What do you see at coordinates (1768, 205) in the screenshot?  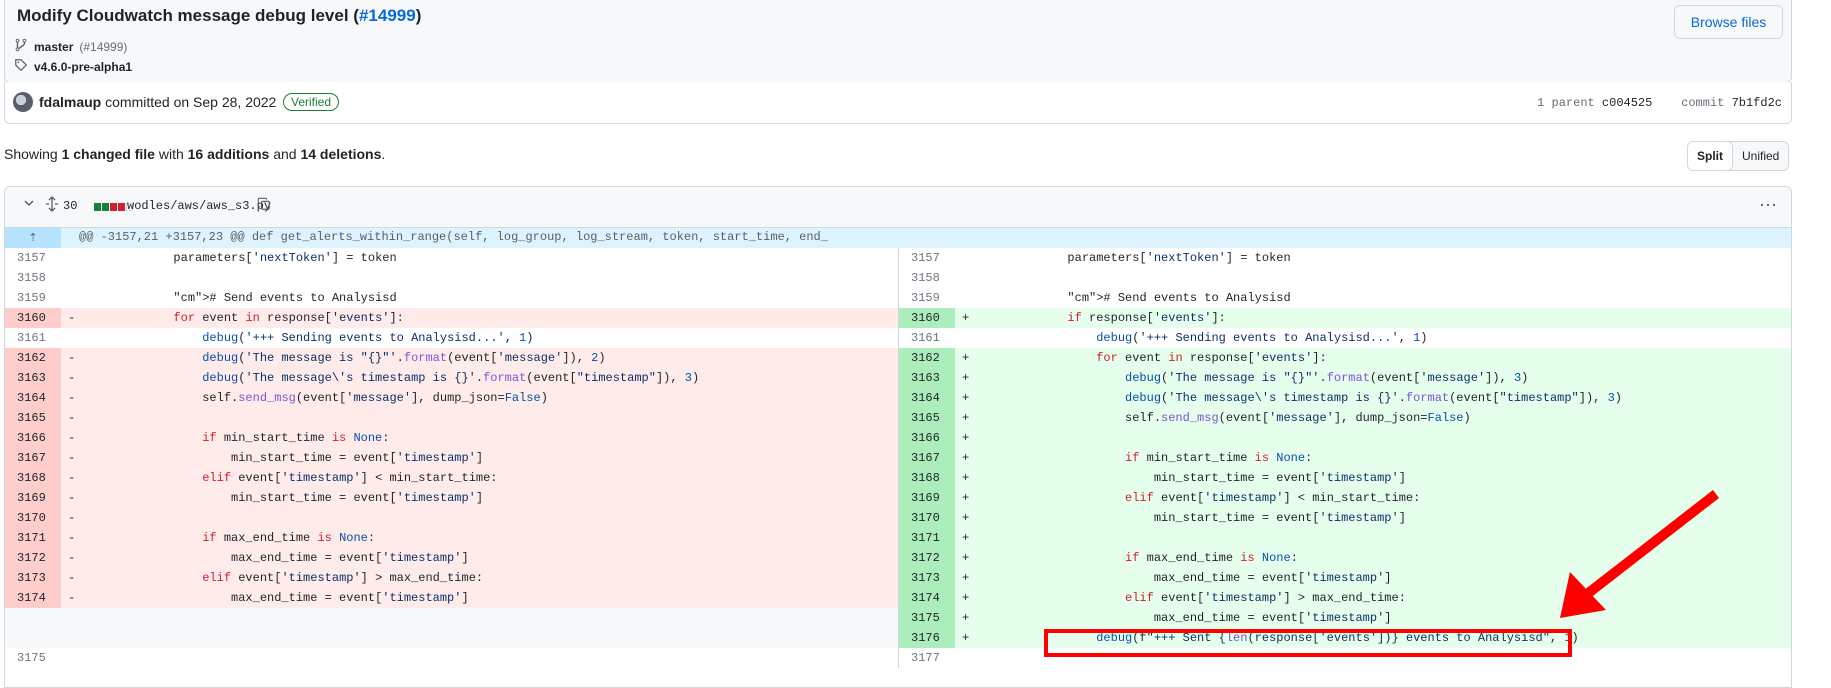 I see `more-options-icon: ⋯` at bounding box center [1768, 205].